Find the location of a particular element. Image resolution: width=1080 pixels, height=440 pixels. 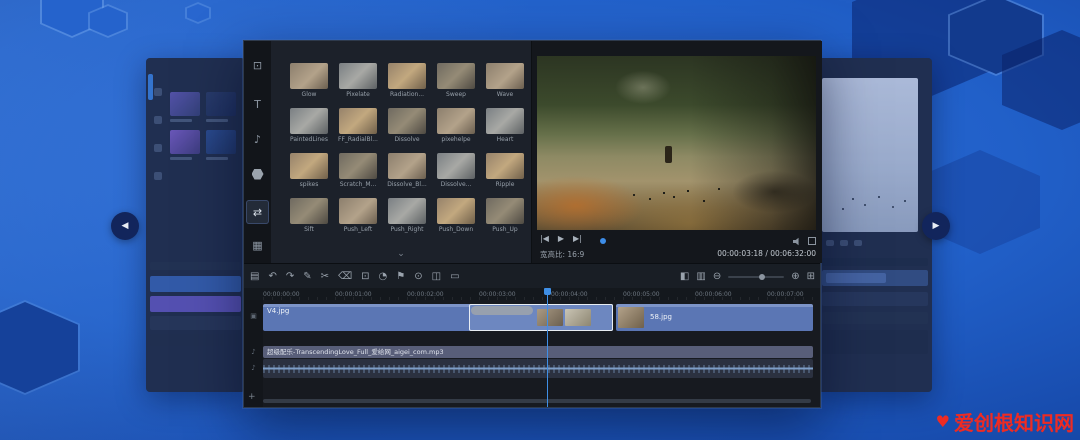

heart-icon: ♥ is located at coordinates (942, 421).